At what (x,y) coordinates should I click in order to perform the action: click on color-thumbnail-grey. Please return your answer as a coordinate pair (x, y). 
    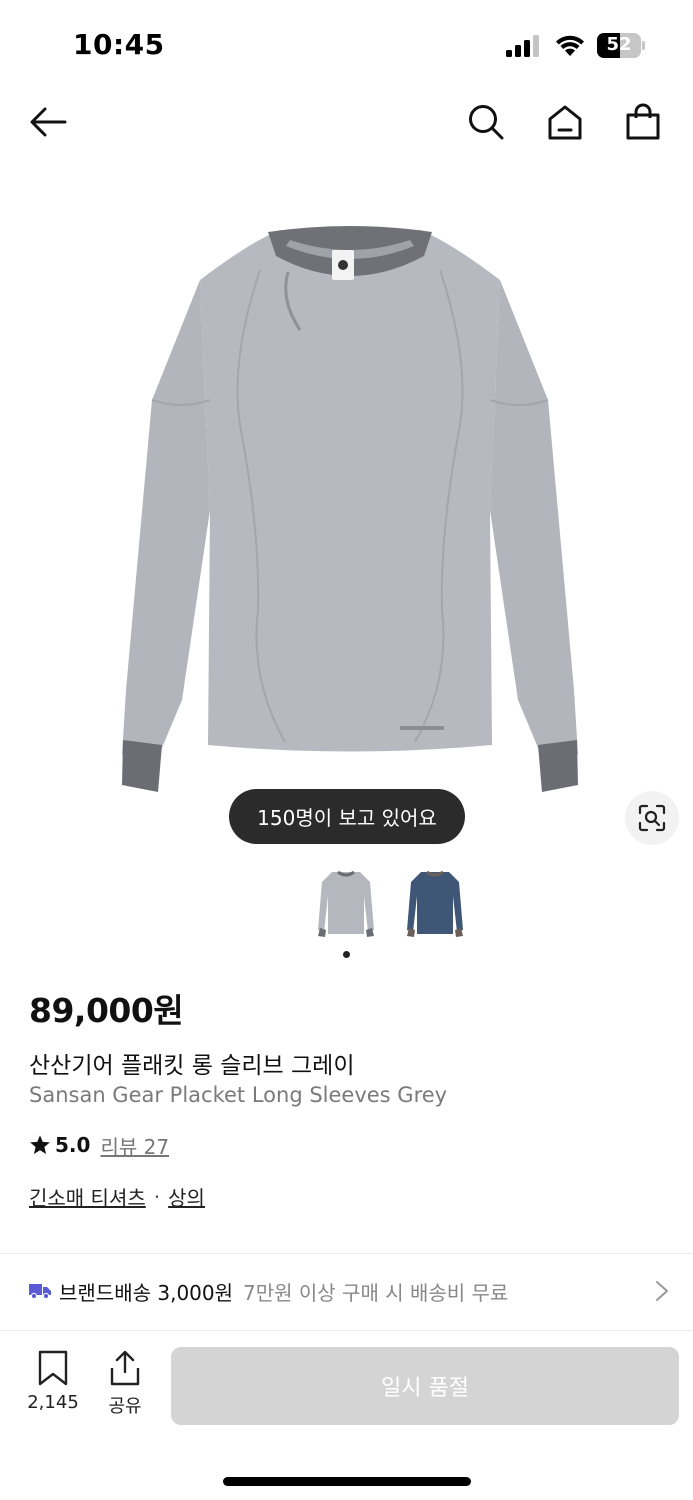
    Looking at the image, I should click on (346, 904).